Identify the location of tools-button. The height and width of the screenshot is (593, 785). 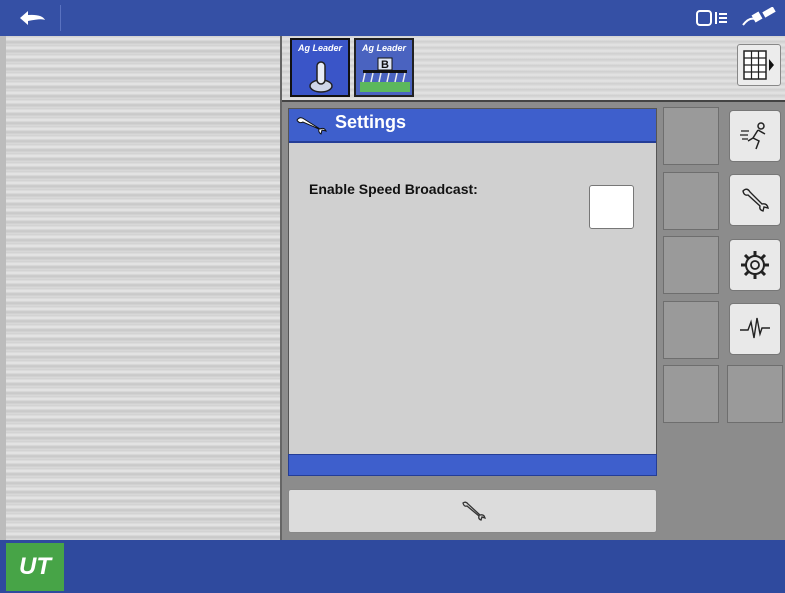
(755, 200).